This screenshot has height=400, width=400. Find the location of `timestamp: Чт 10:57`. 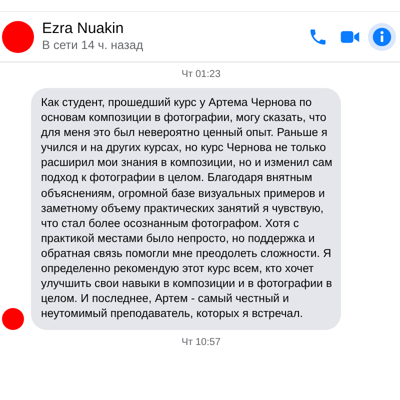

timestamp: Чт 10:57 is located at coordinates (201, 343).